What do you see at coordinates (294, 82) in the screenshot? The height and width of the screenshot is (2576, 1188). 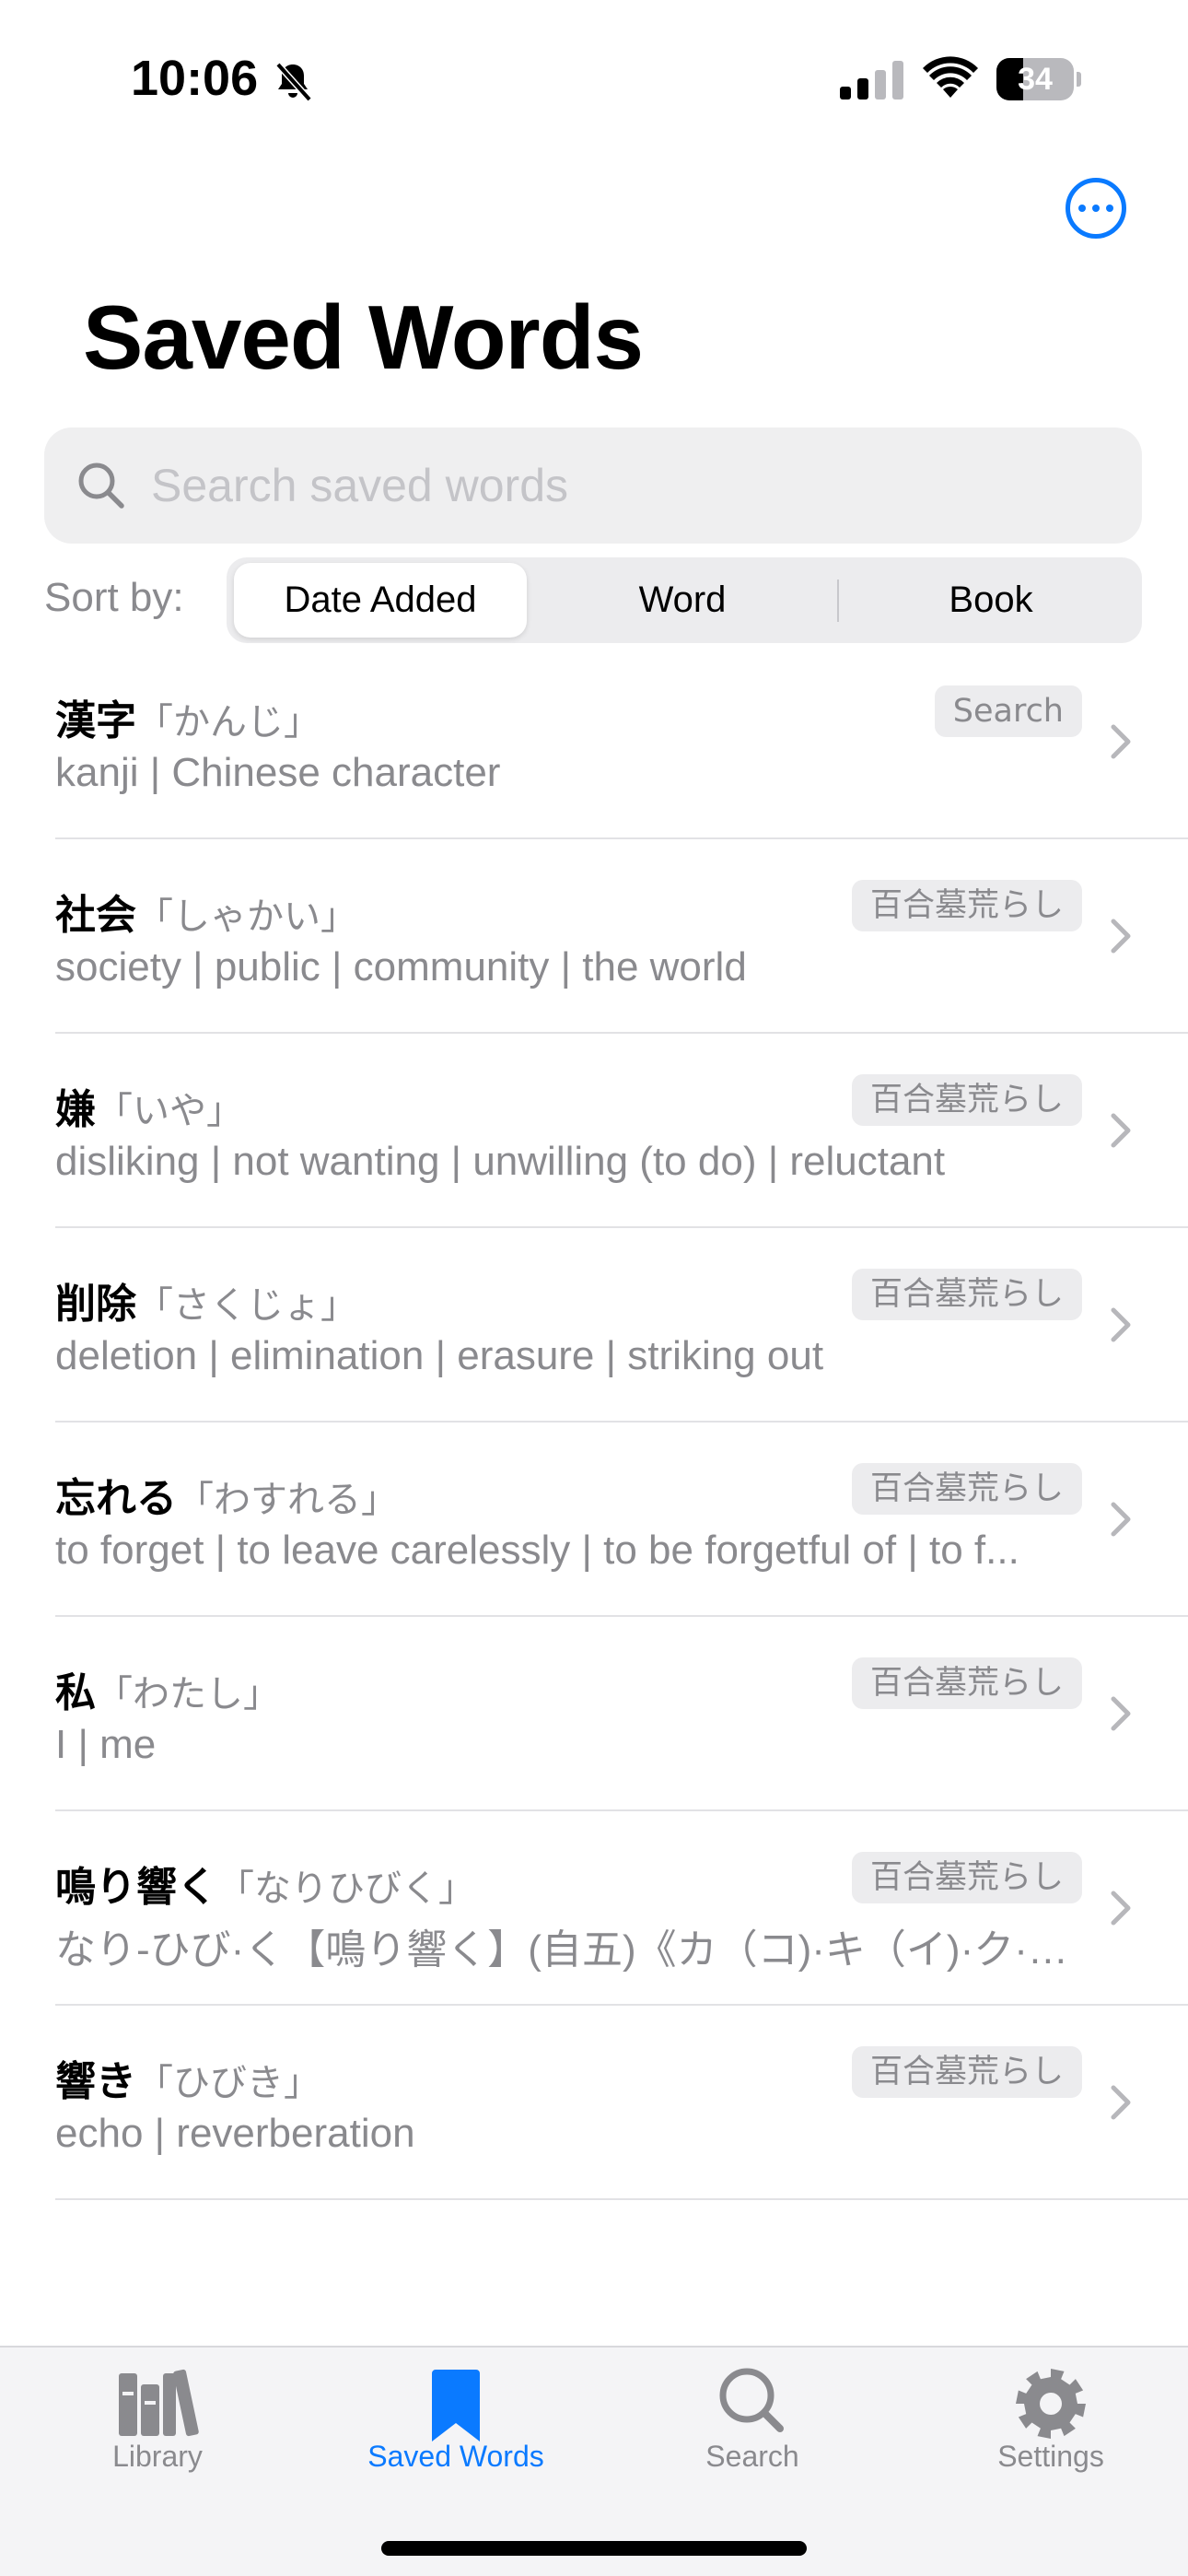 I see `bell-slash-icon` at bounding box center [294, 82].